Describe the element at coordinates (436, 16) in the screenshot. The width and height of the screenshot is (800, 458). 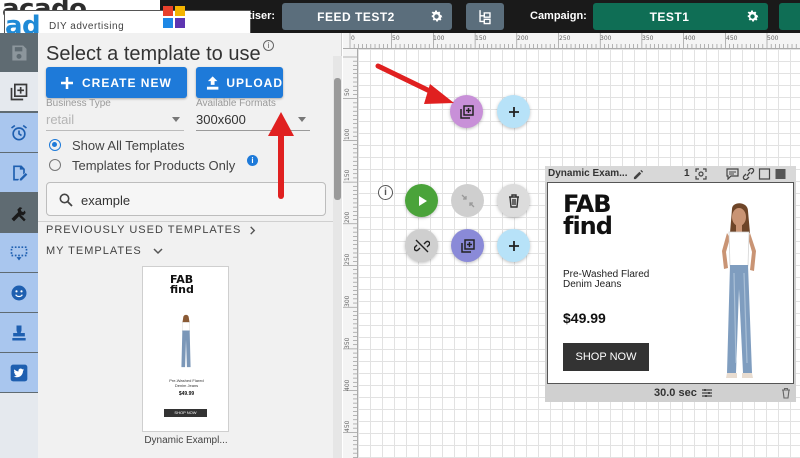
I see `advertiser-settings-gear-icon` at that location.